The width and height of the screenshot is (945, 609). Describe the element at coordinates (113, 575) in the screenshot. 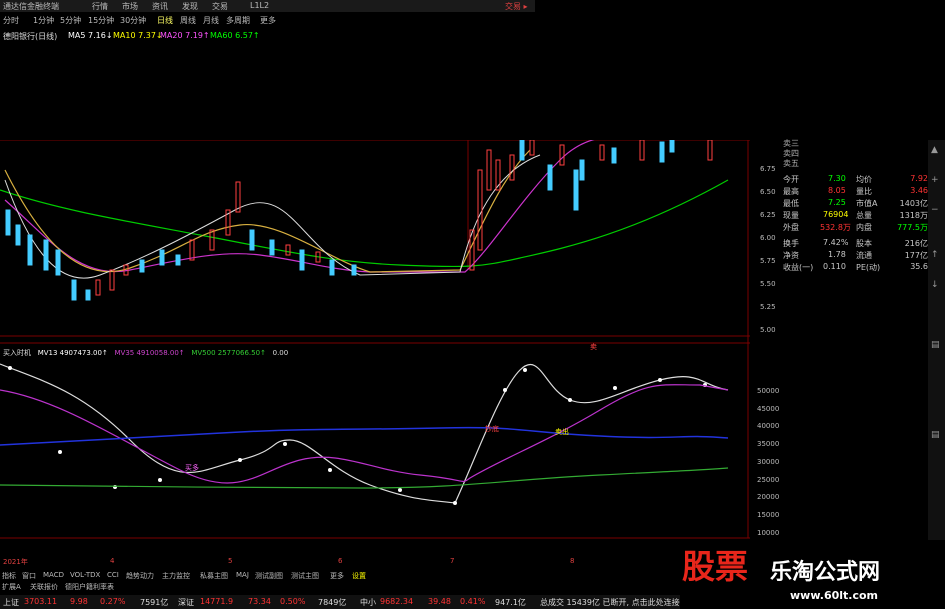

I see `tab: CCI` at that location.